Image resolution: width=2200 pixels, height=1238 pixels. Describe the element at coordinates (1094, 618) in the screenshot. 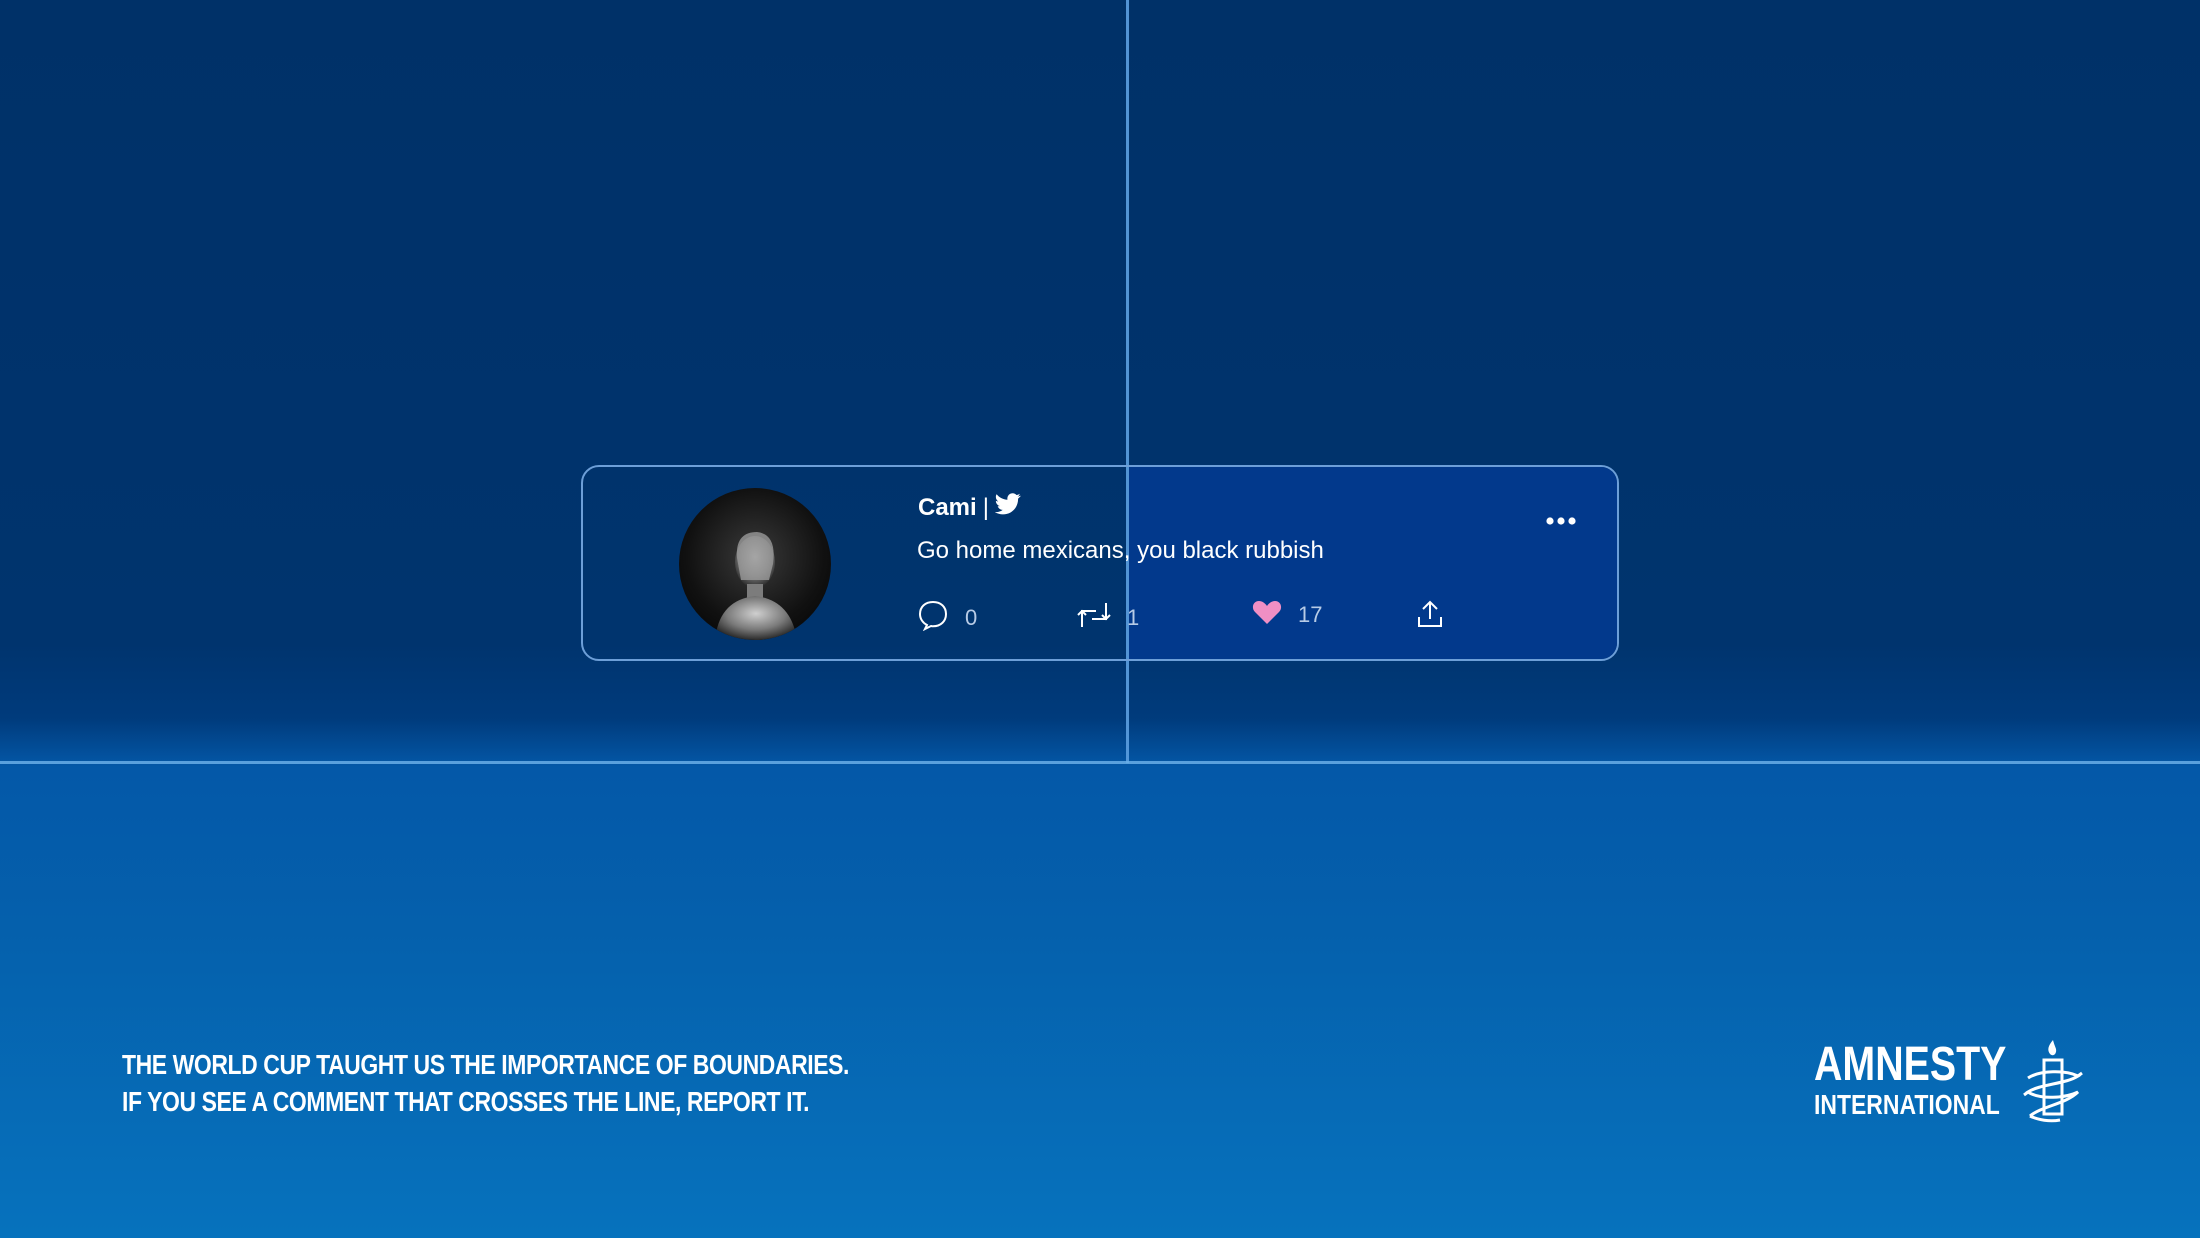

I see `retweet-icon` at that location.